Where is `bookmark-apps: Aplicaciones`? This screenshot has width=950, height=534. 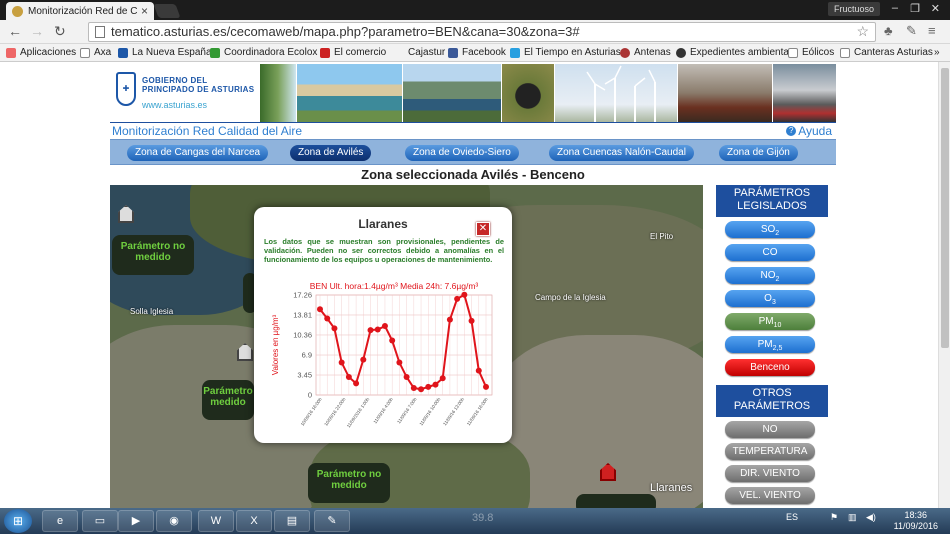
bookmark-apps: Aplicaciones is located at coordinates (41, 52).